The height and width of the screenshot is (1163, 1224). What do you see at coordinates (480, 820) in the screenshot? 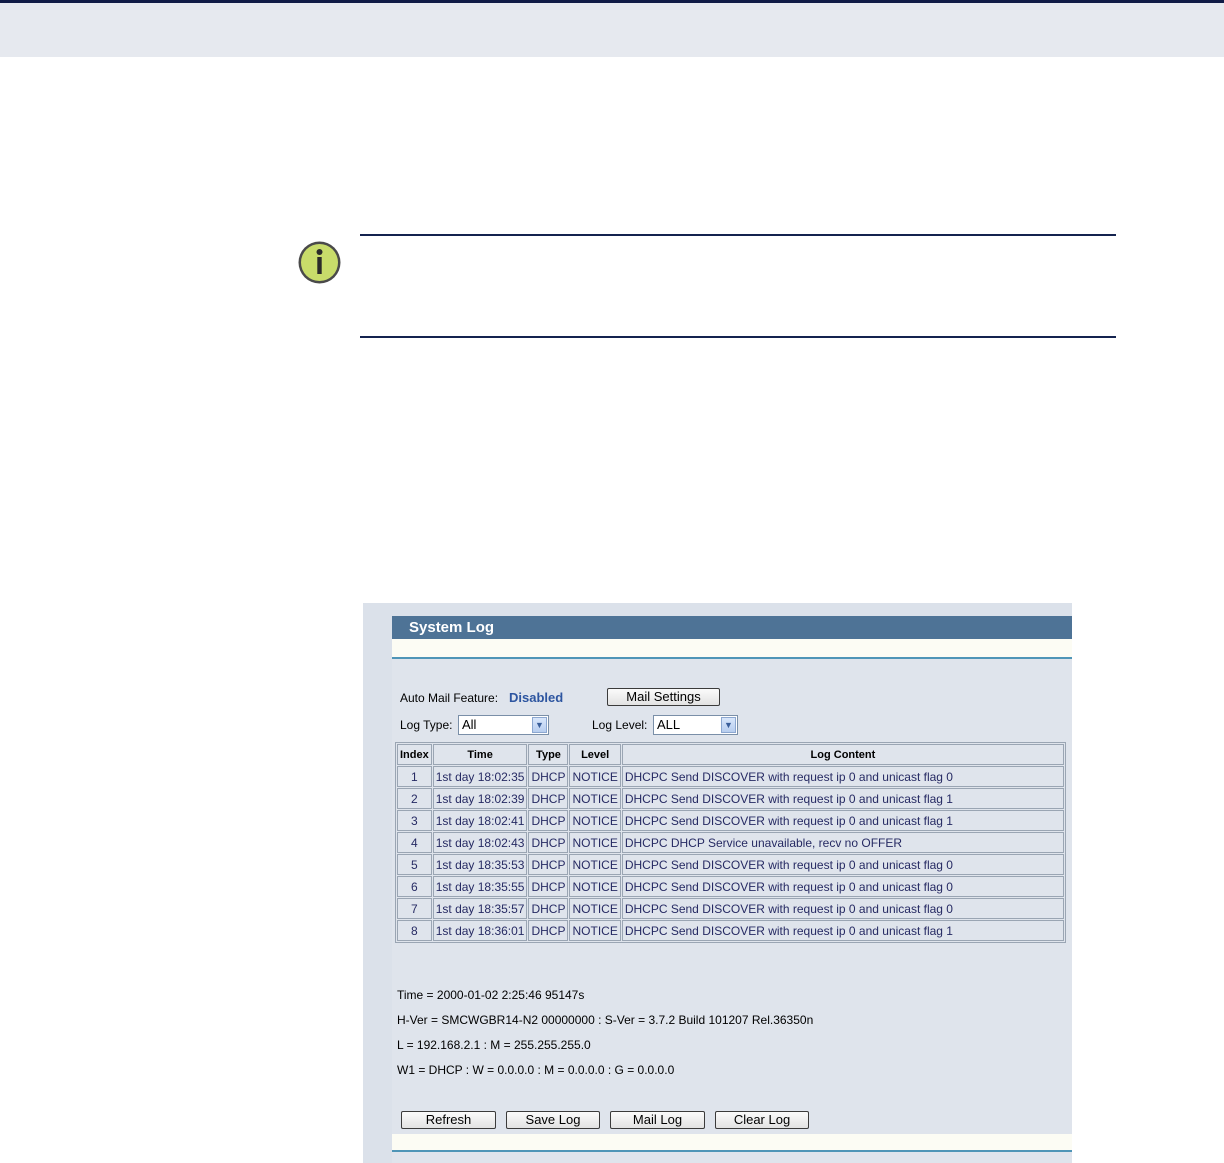
I see `cell-time: 1st day 18:02:41` at bounding box center [480, 820].